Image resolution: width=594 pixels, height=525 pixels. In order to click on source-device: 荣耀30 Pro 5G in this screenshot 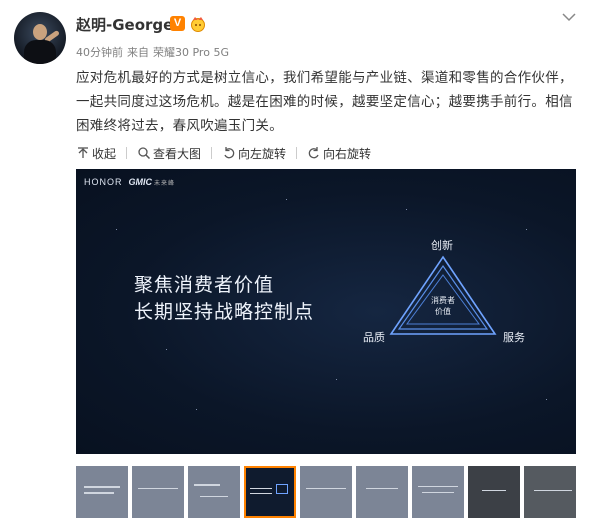, I will do `click(191, 52)`.